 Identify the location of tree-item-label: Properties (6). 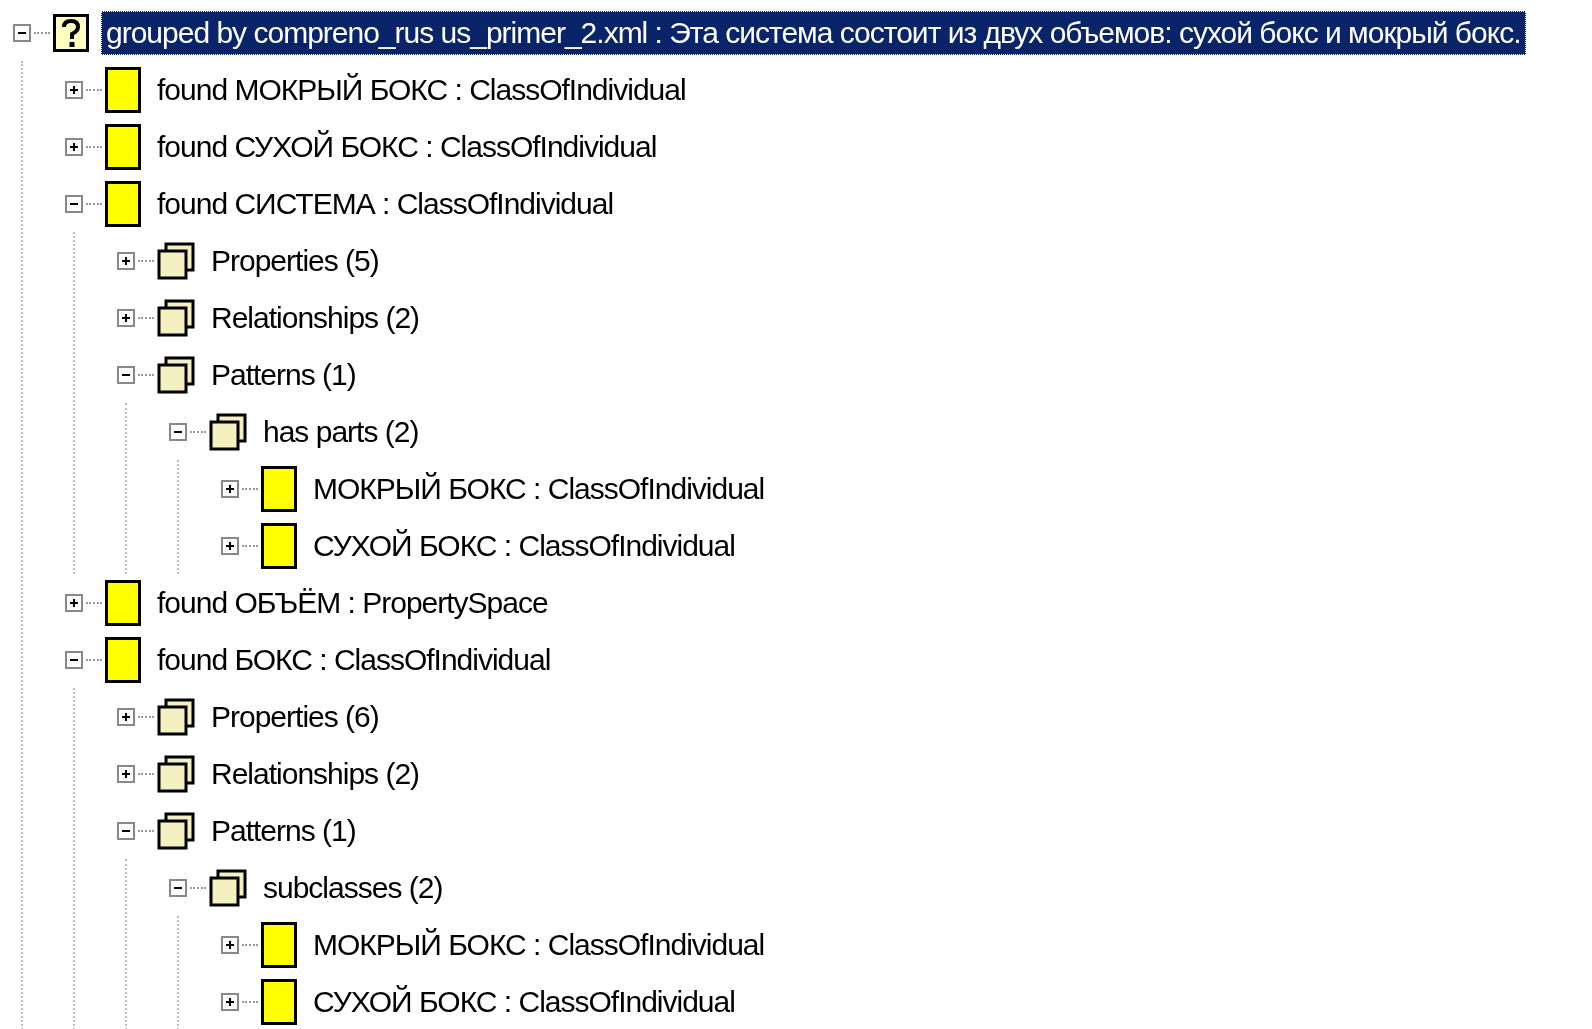
(295, 716).